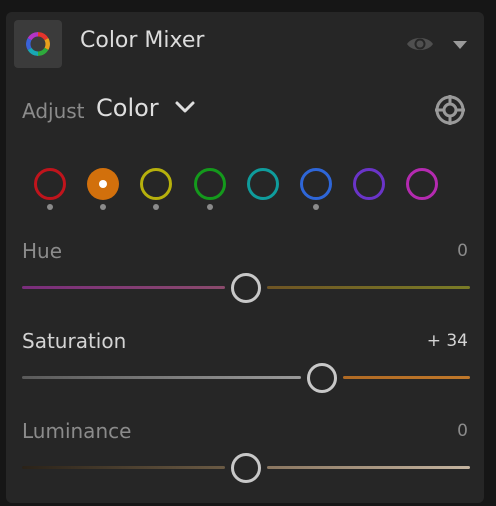 The height and width of the screenshot is (506, 496). What do you see at coordinates (460, 45) in the screenshot?
I see `triangle-down-icon` at bounding box center [460, 45].